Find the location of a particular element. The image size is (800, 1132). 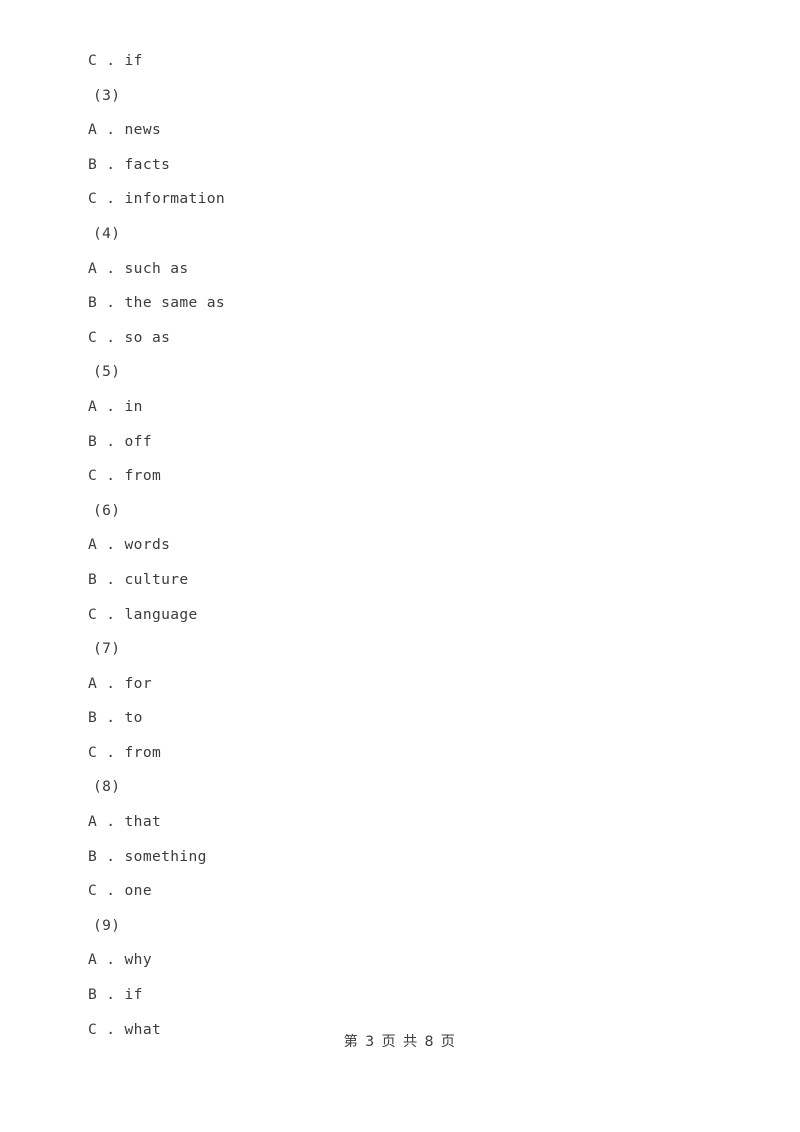

answer-option: A . for is located at coordinates (120, 683).